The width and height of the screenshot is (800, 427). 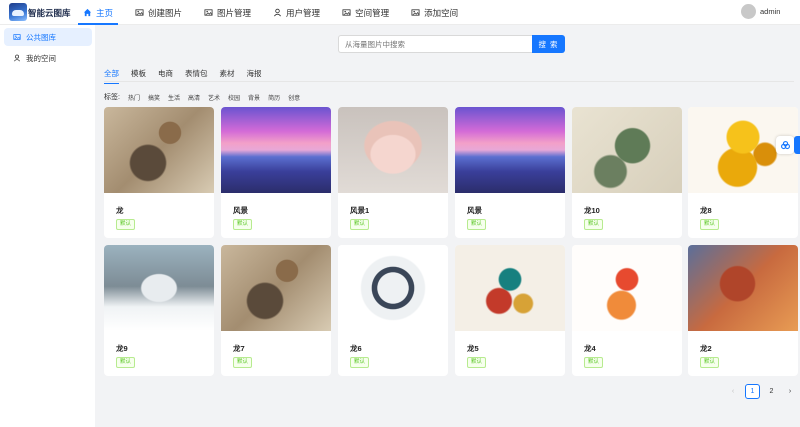 I want to click on tag-resume: 简历, so click(x=274, y=97).